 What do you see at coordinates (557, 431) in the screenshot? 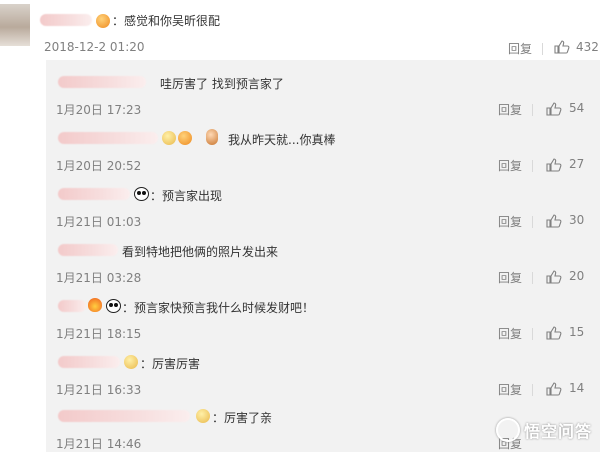
I see `watermark-text: 悟空问答` at bounding box center [557, 431].